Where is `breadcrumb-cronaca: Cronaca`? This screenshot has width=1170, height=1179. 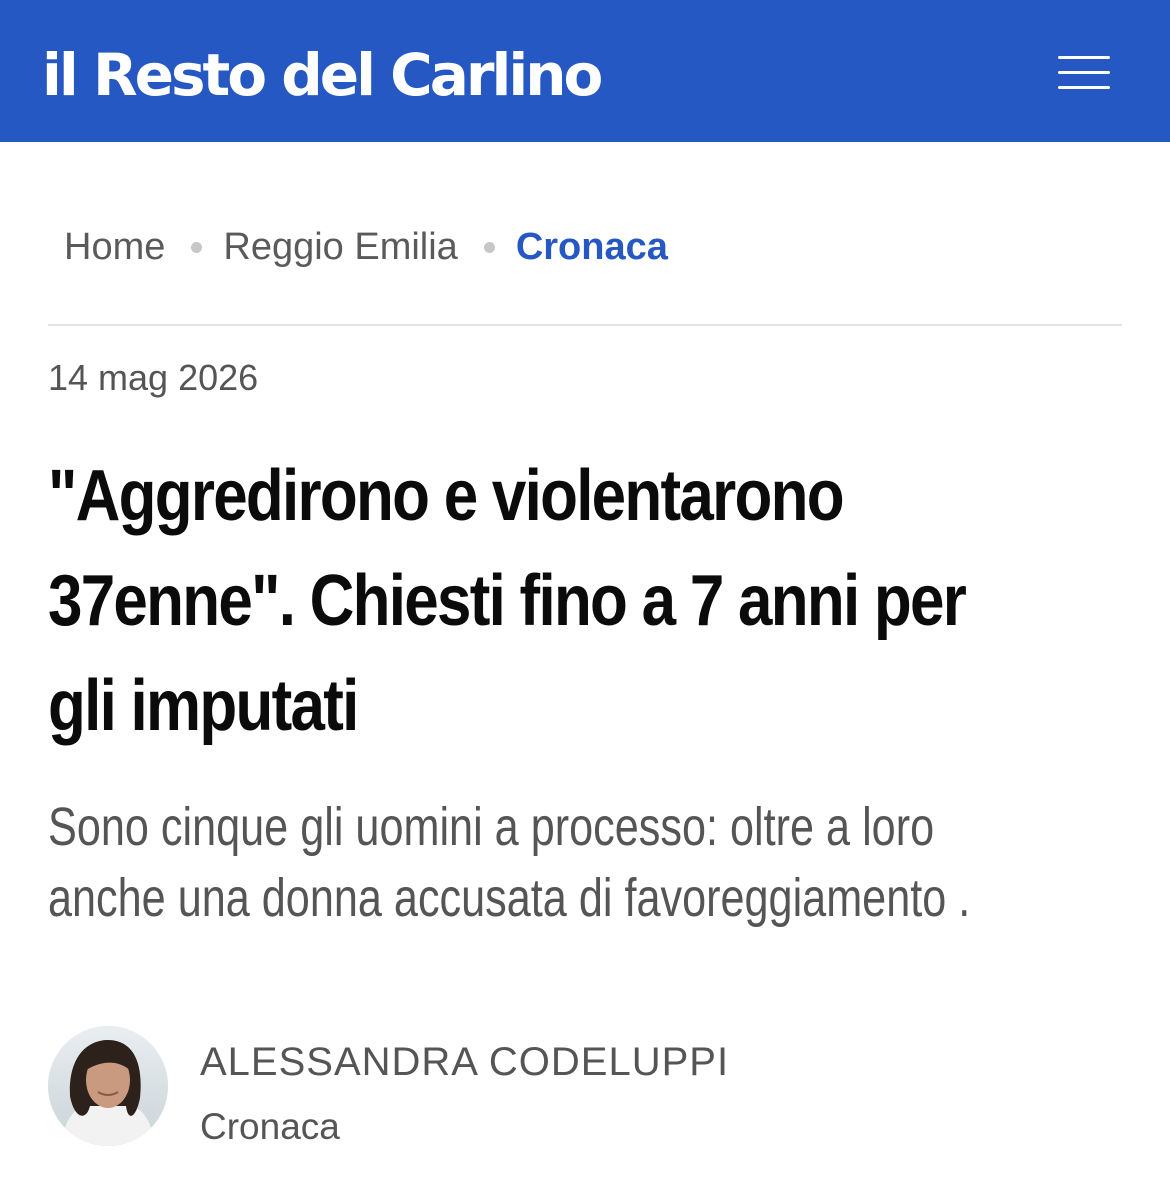
breadcrumb-cronaca: Cronaca is located at coordinates (592, 247).